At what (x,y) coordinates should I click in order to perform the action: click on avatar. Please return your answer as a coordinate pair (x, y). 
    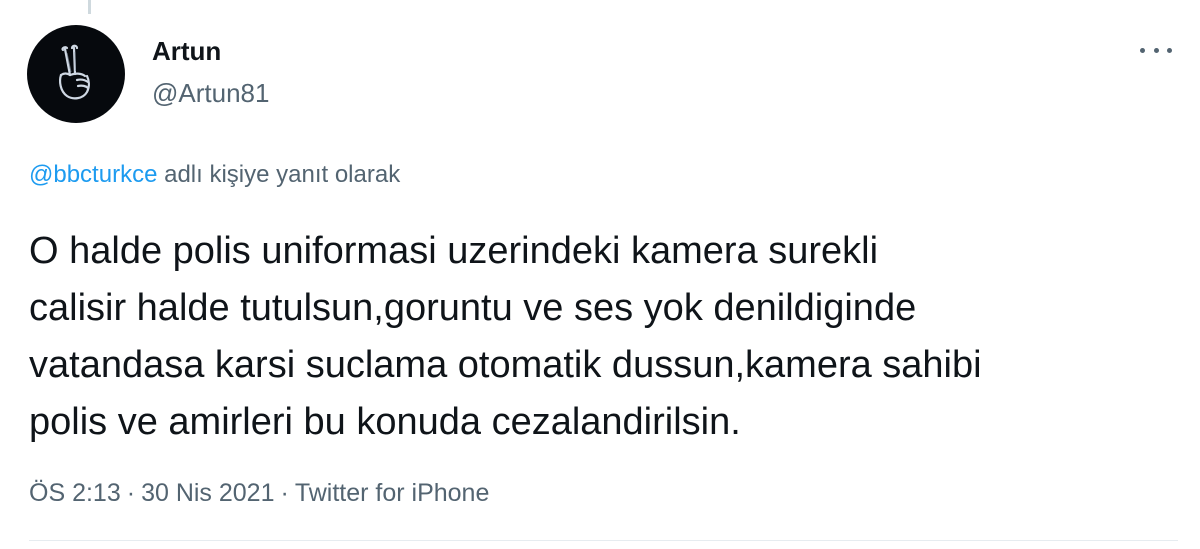
    Looking at the image, I should click on (76, 74).